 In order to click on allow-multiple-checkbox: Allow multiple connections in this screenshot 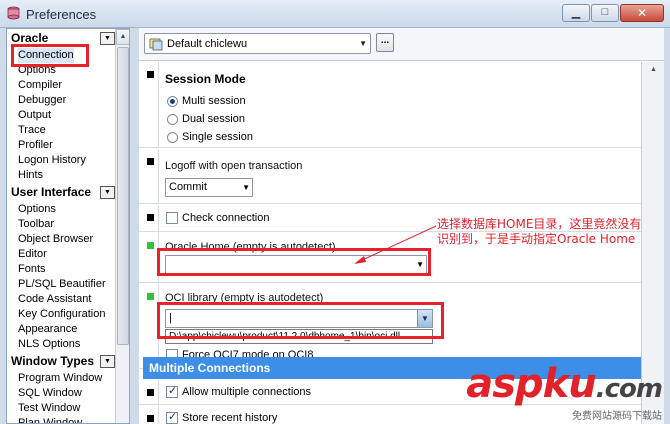, I will do `click(238, 391)`.